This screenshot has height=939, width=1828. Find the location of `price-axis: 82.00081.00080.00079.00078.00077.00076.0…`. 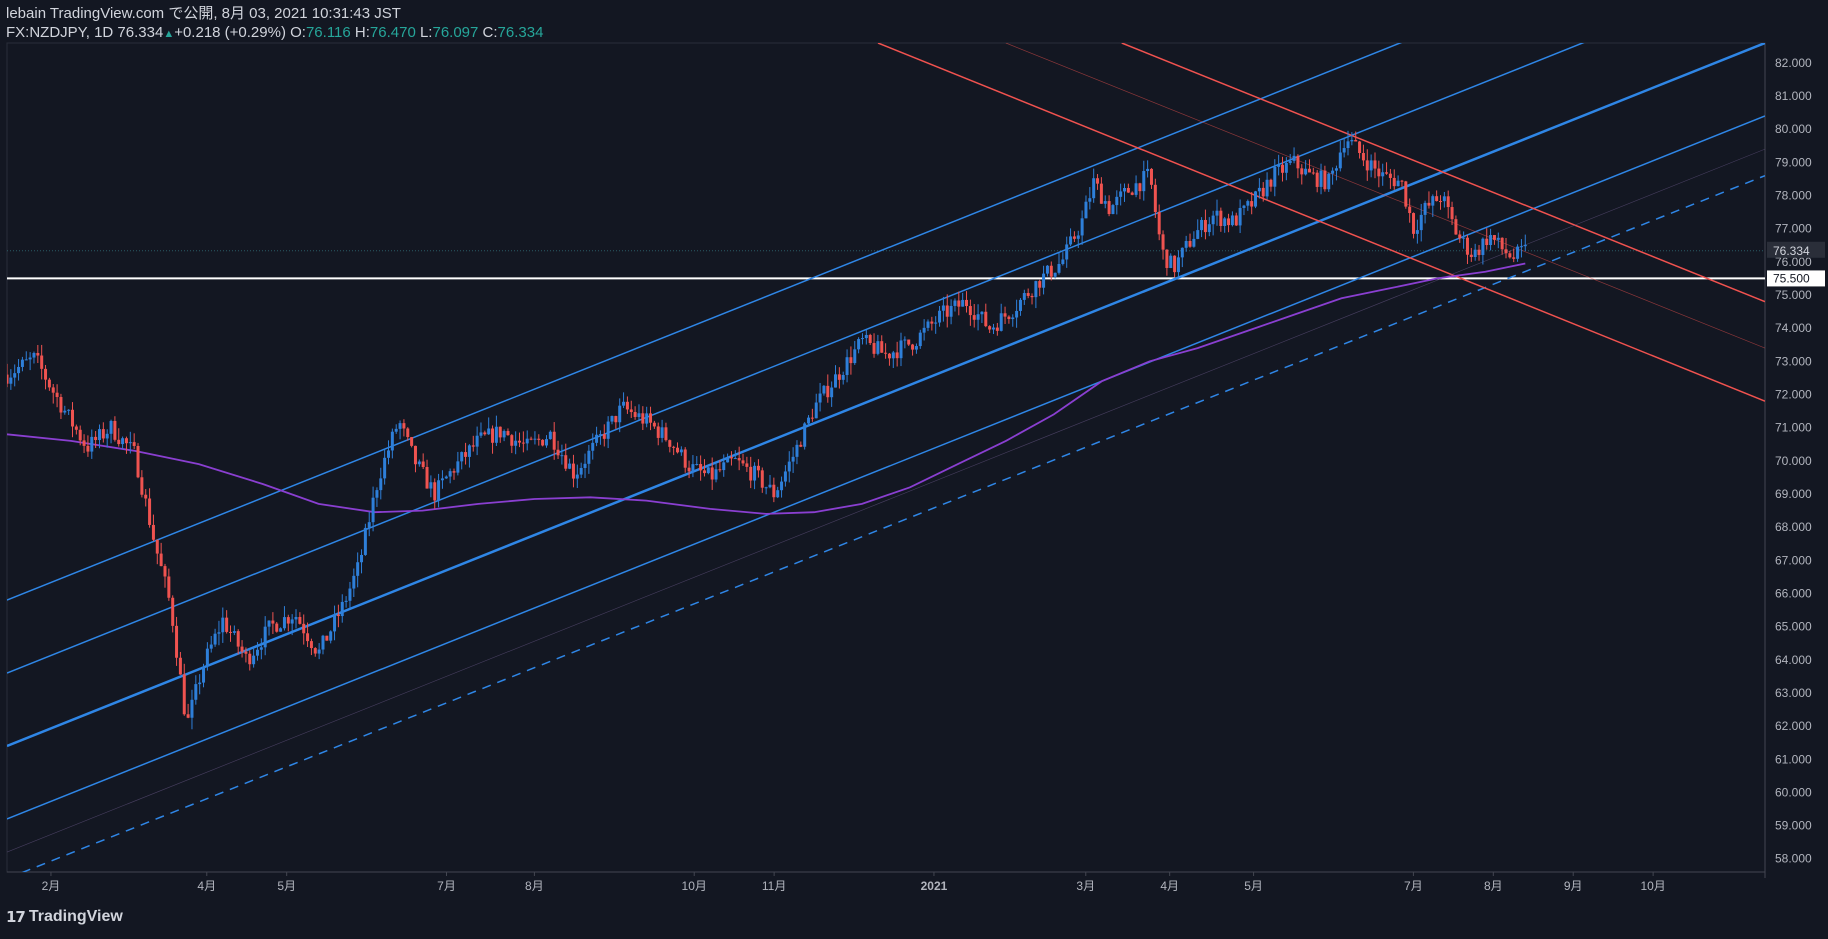

price-axis: 82.00081.00080.00079.00078.00077.00076.0… is located at coordinates (1796, 461).